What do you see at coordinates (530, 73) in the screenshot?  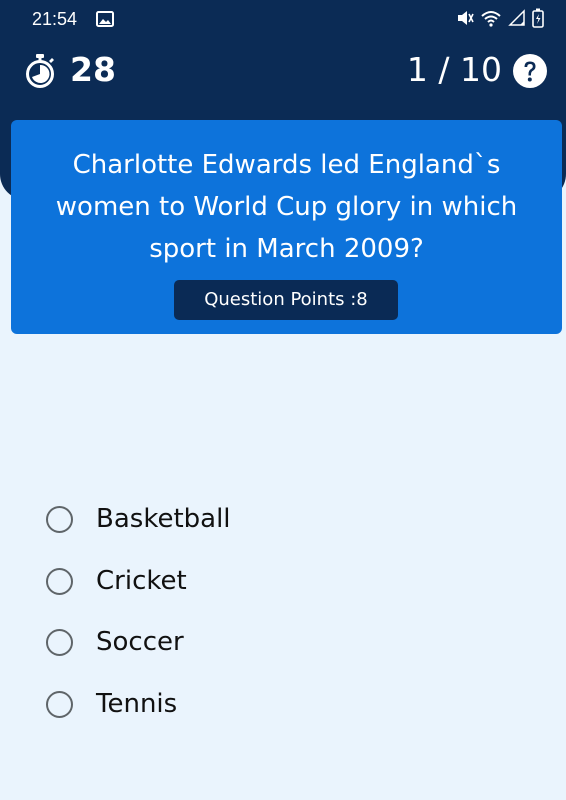 I see `help-icon` at bounding box center [530, 73].